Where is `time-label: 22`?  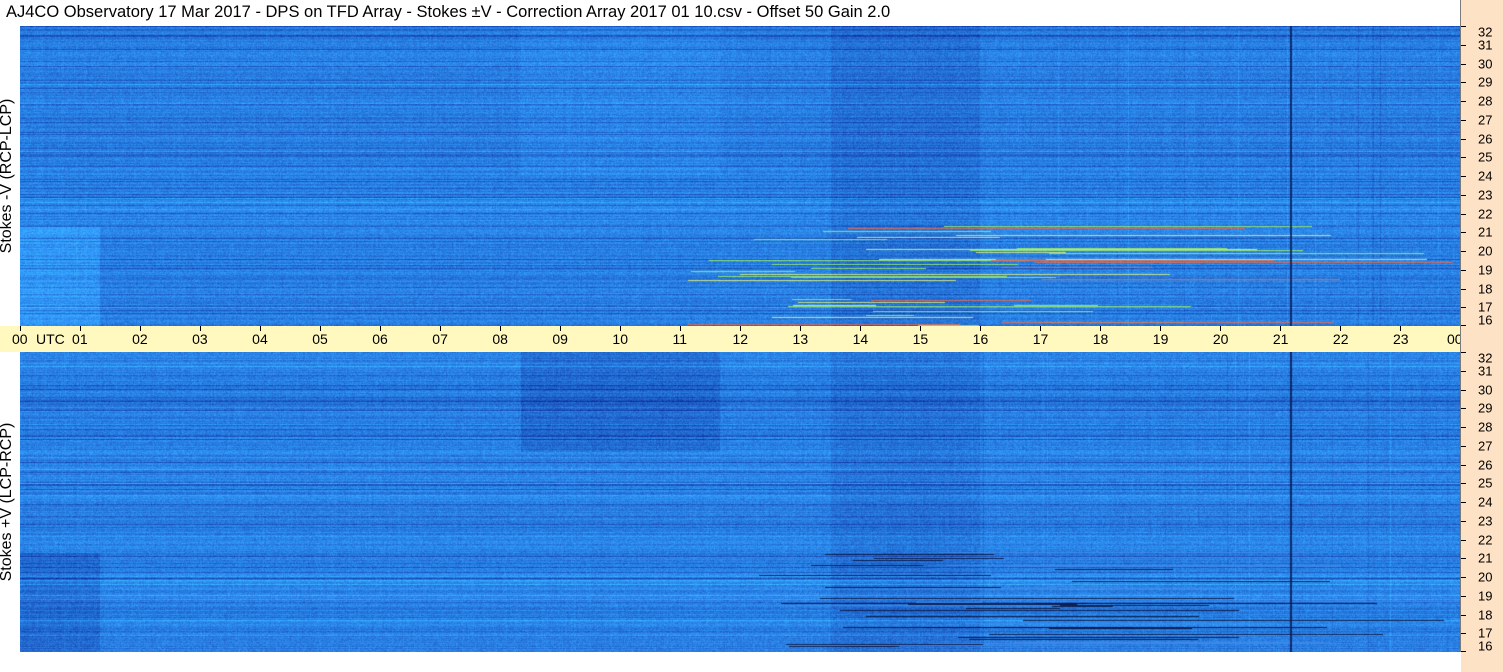
time-label: 22 is located at coordinates (1340, 339).